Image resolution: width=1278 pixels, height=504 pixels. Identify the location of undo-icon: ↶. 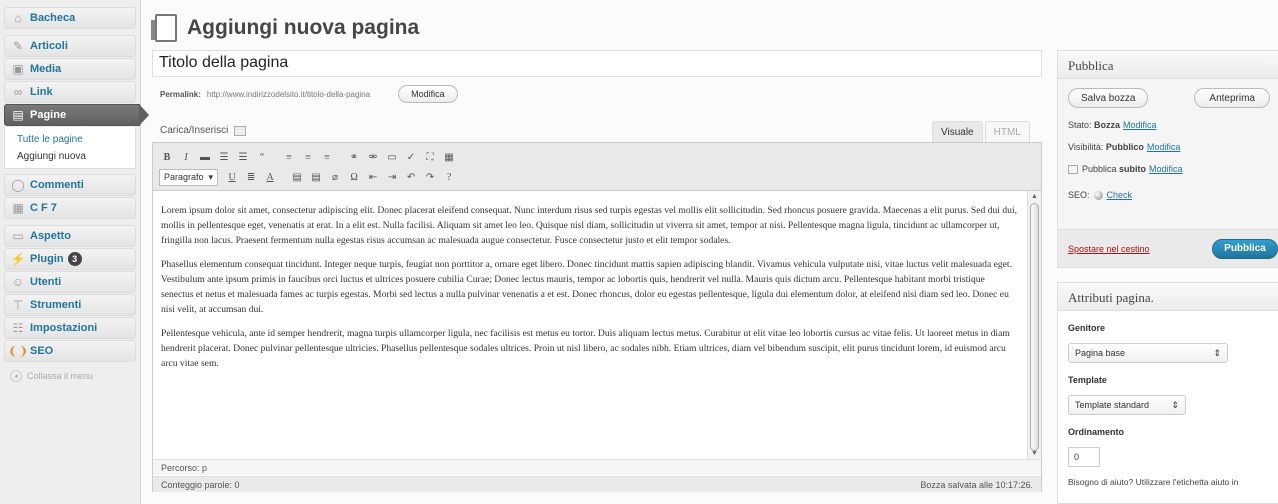
(411, 177).